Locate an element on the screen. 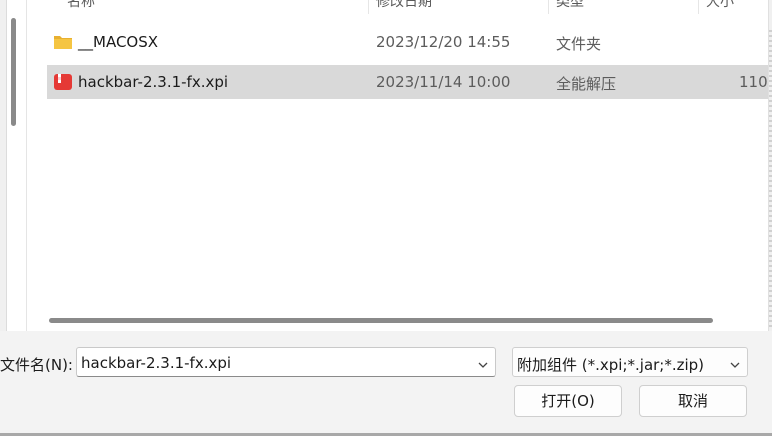  file-name: __MACOSX is located at coordinates (118, 42).